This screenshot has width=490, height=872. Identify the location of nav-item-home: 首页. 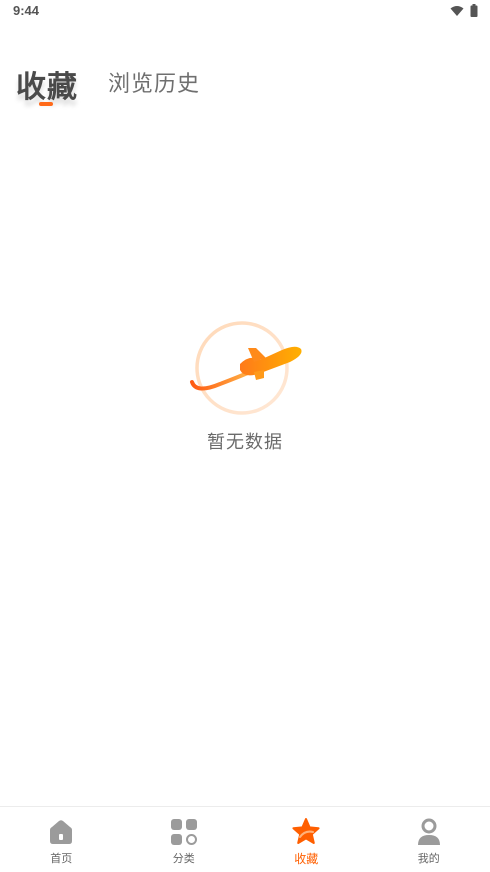
(61, 839).